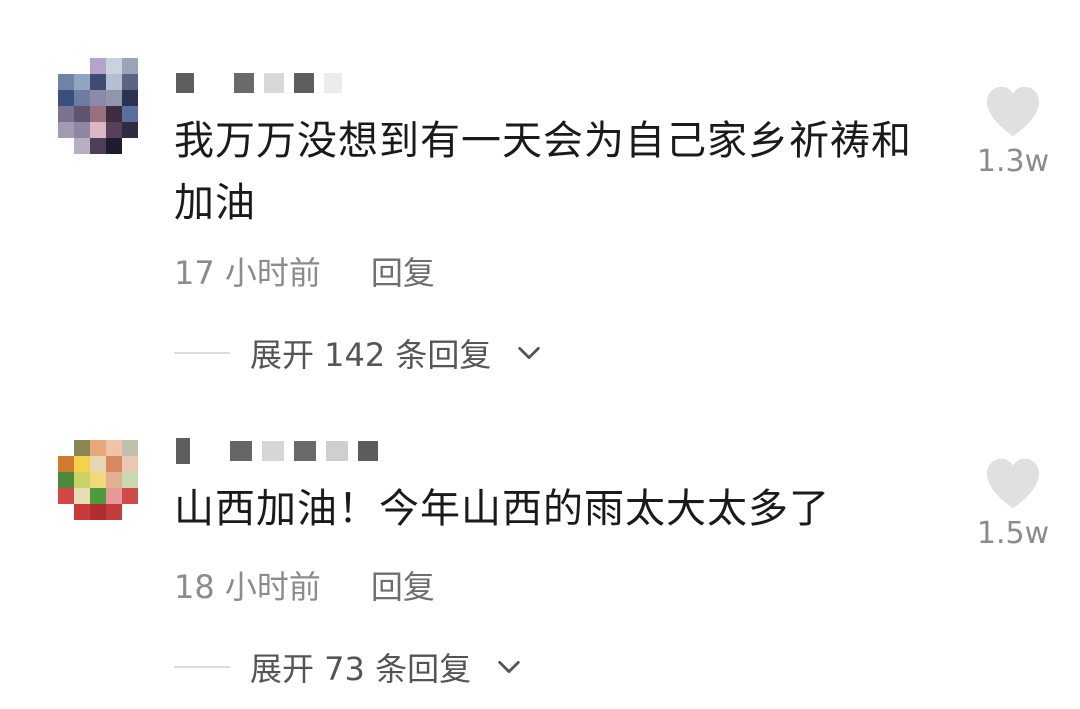 The height and width of the screenshot is (709, 1080). What do you see at coordinates (502, 509) in the screenshot?
I see `comment-text: 山西加油！今年山西的雨太大太多了` at bounding box center [502, 509].